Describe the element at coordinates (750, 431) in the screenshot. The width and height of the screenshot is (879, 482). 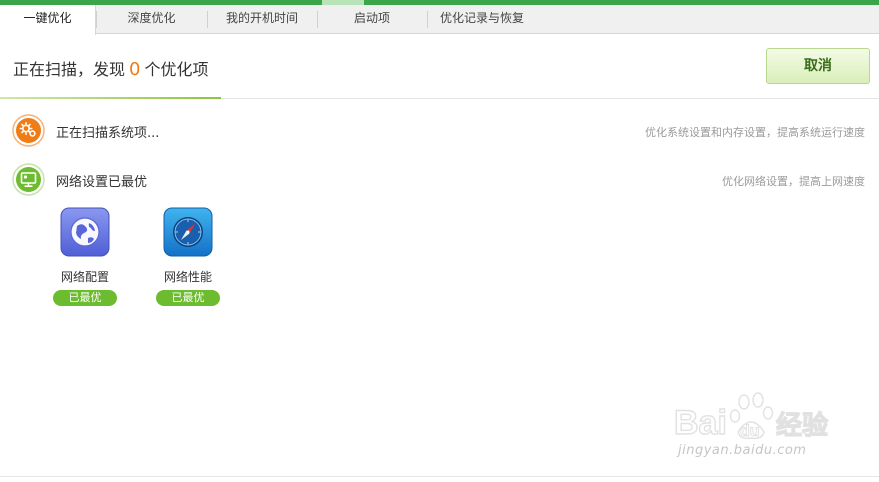
I see `watermark-paw-text: du` at that location.